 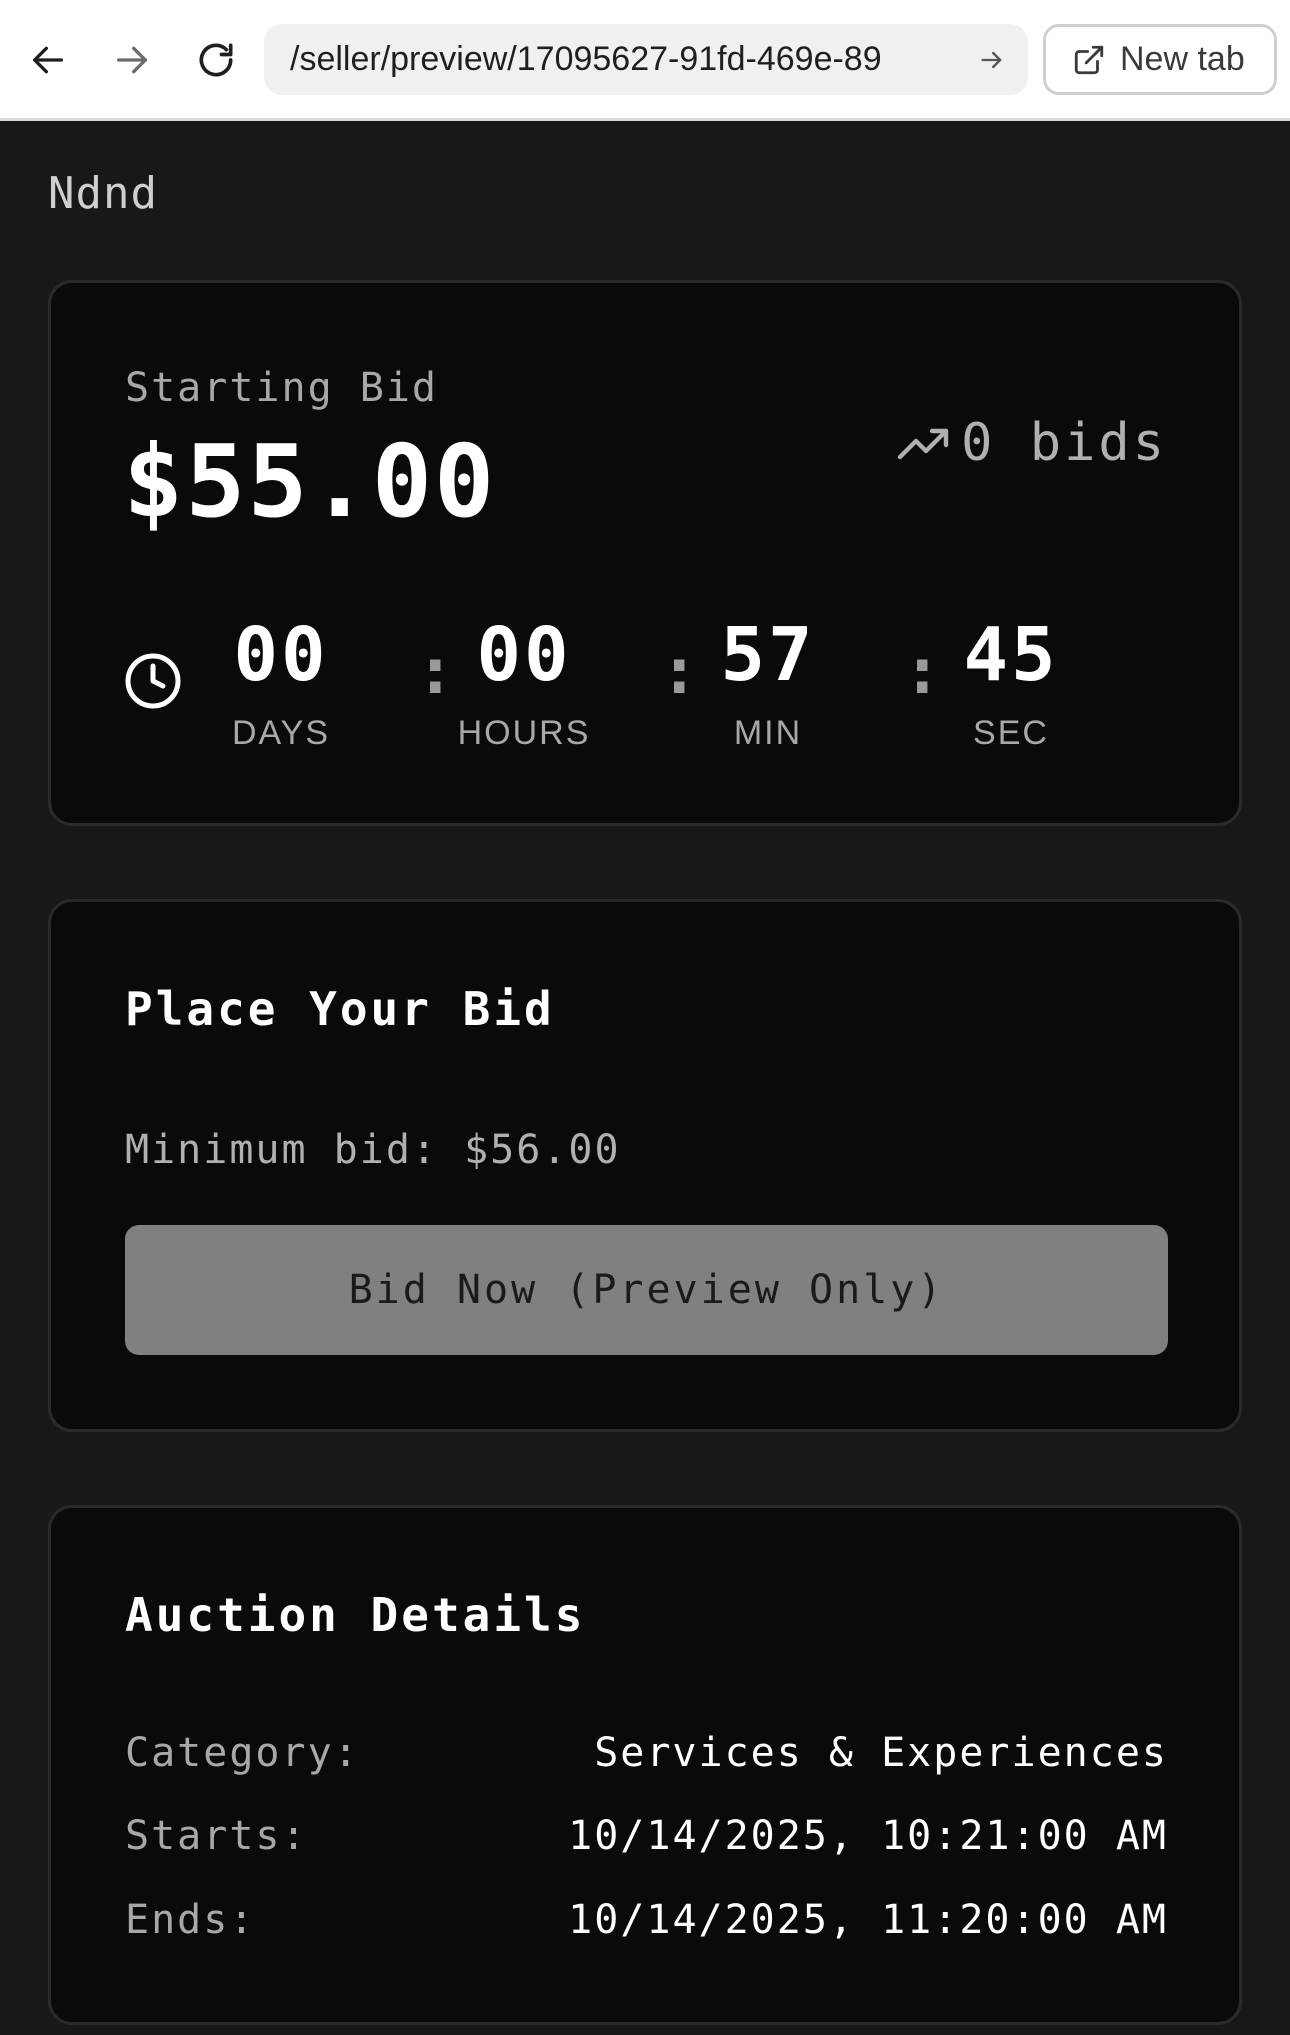 I want to click on countdown-minutes-value: 57, so click(x=768, y=655).